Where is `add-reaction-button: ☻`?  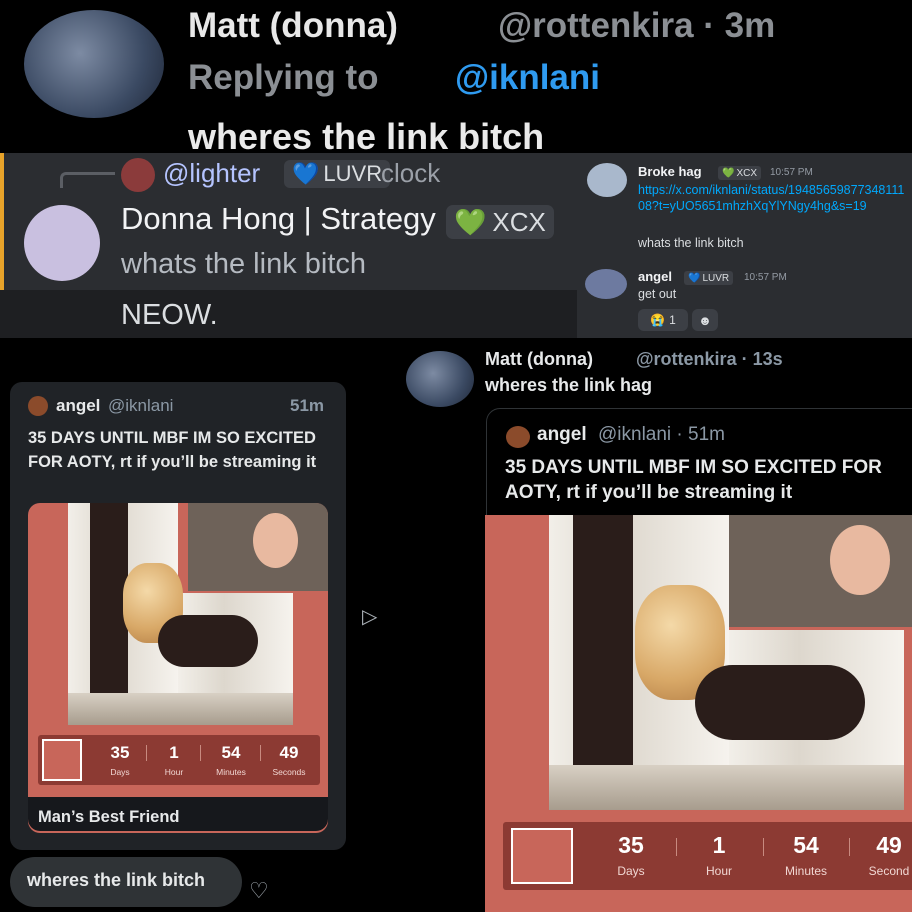
add-reaction-button: ☻ is located at coordinates (705, 320).